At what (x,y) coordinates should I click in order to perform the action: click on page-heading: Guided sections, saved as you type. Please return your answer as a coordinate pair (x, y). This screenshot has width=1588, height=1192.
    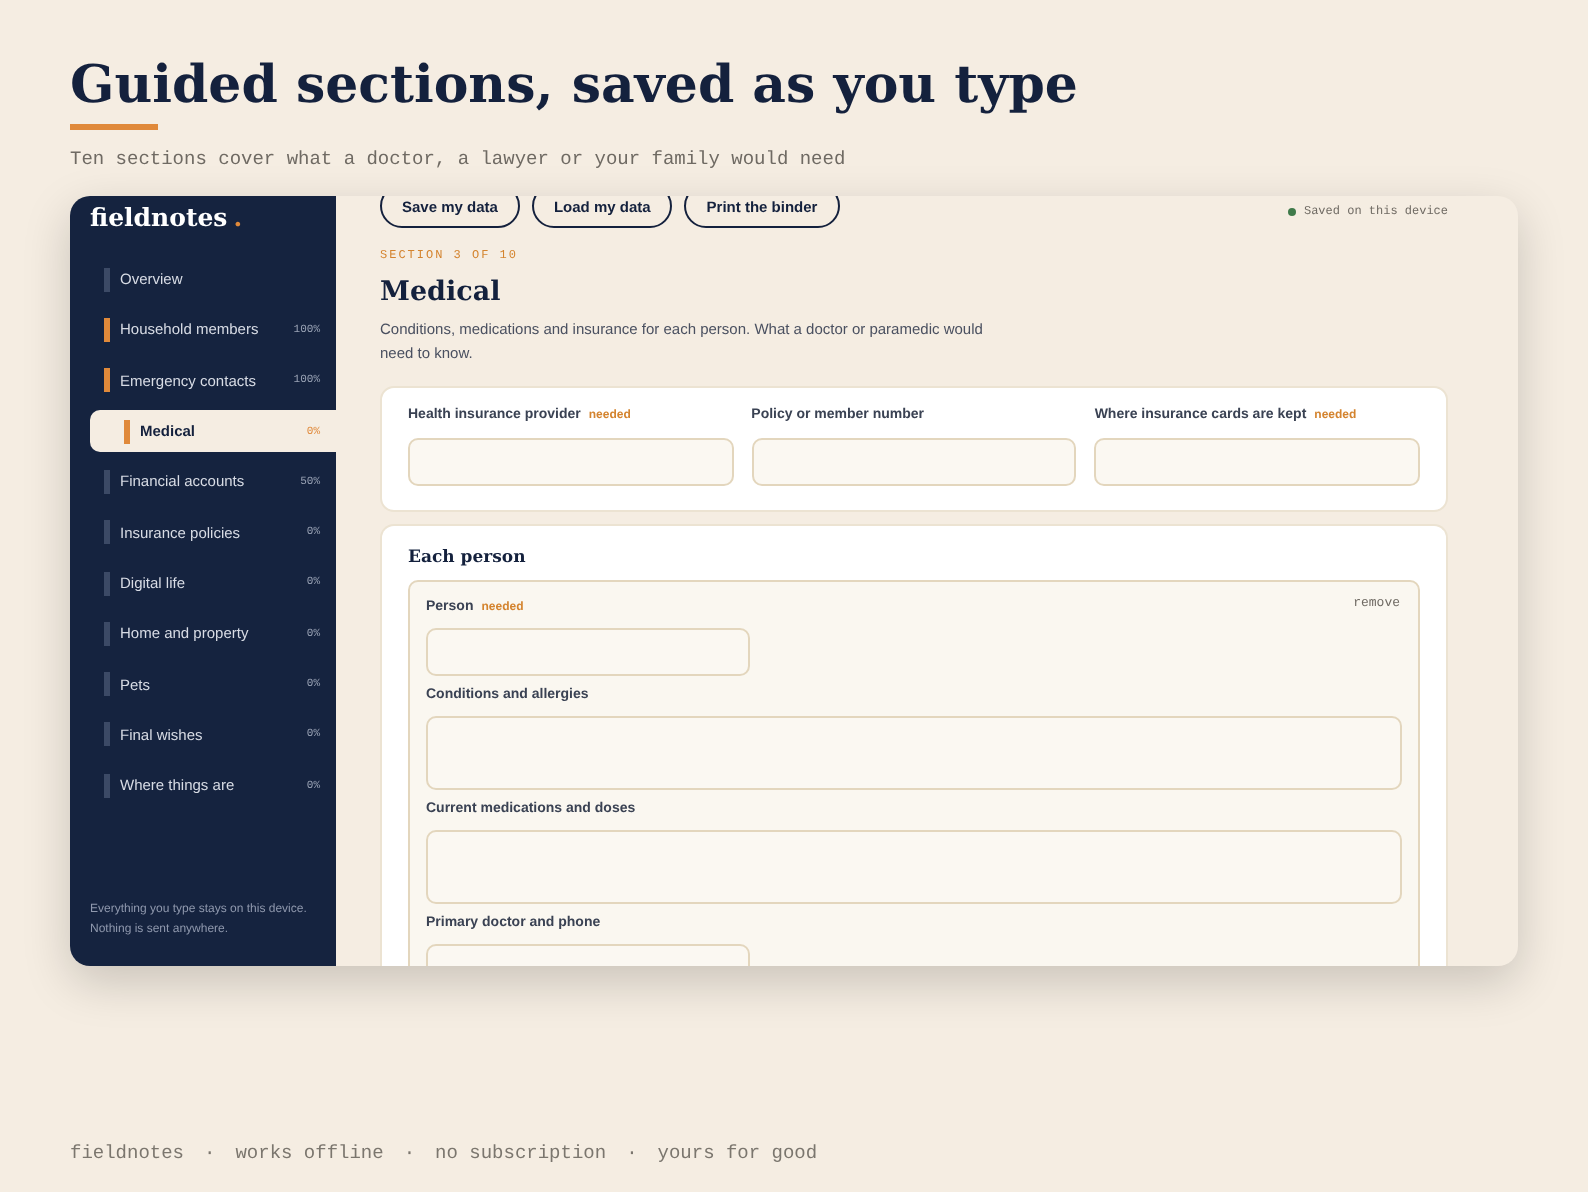
    Looking at the image, I should click on (575, 87).